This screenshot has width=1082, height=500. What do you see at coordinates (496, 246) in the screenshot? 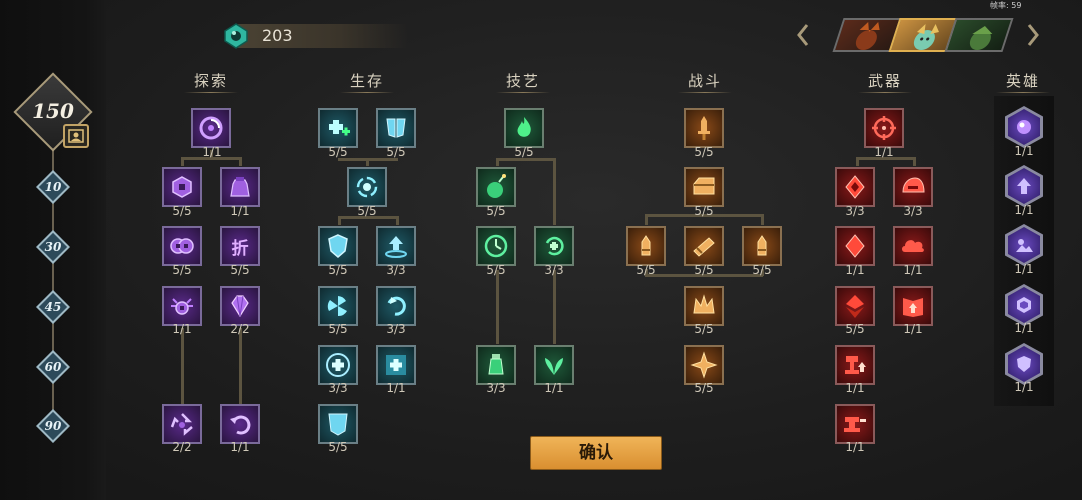
I see `talent-node-craft-3a` at bounding box center [496, 246].